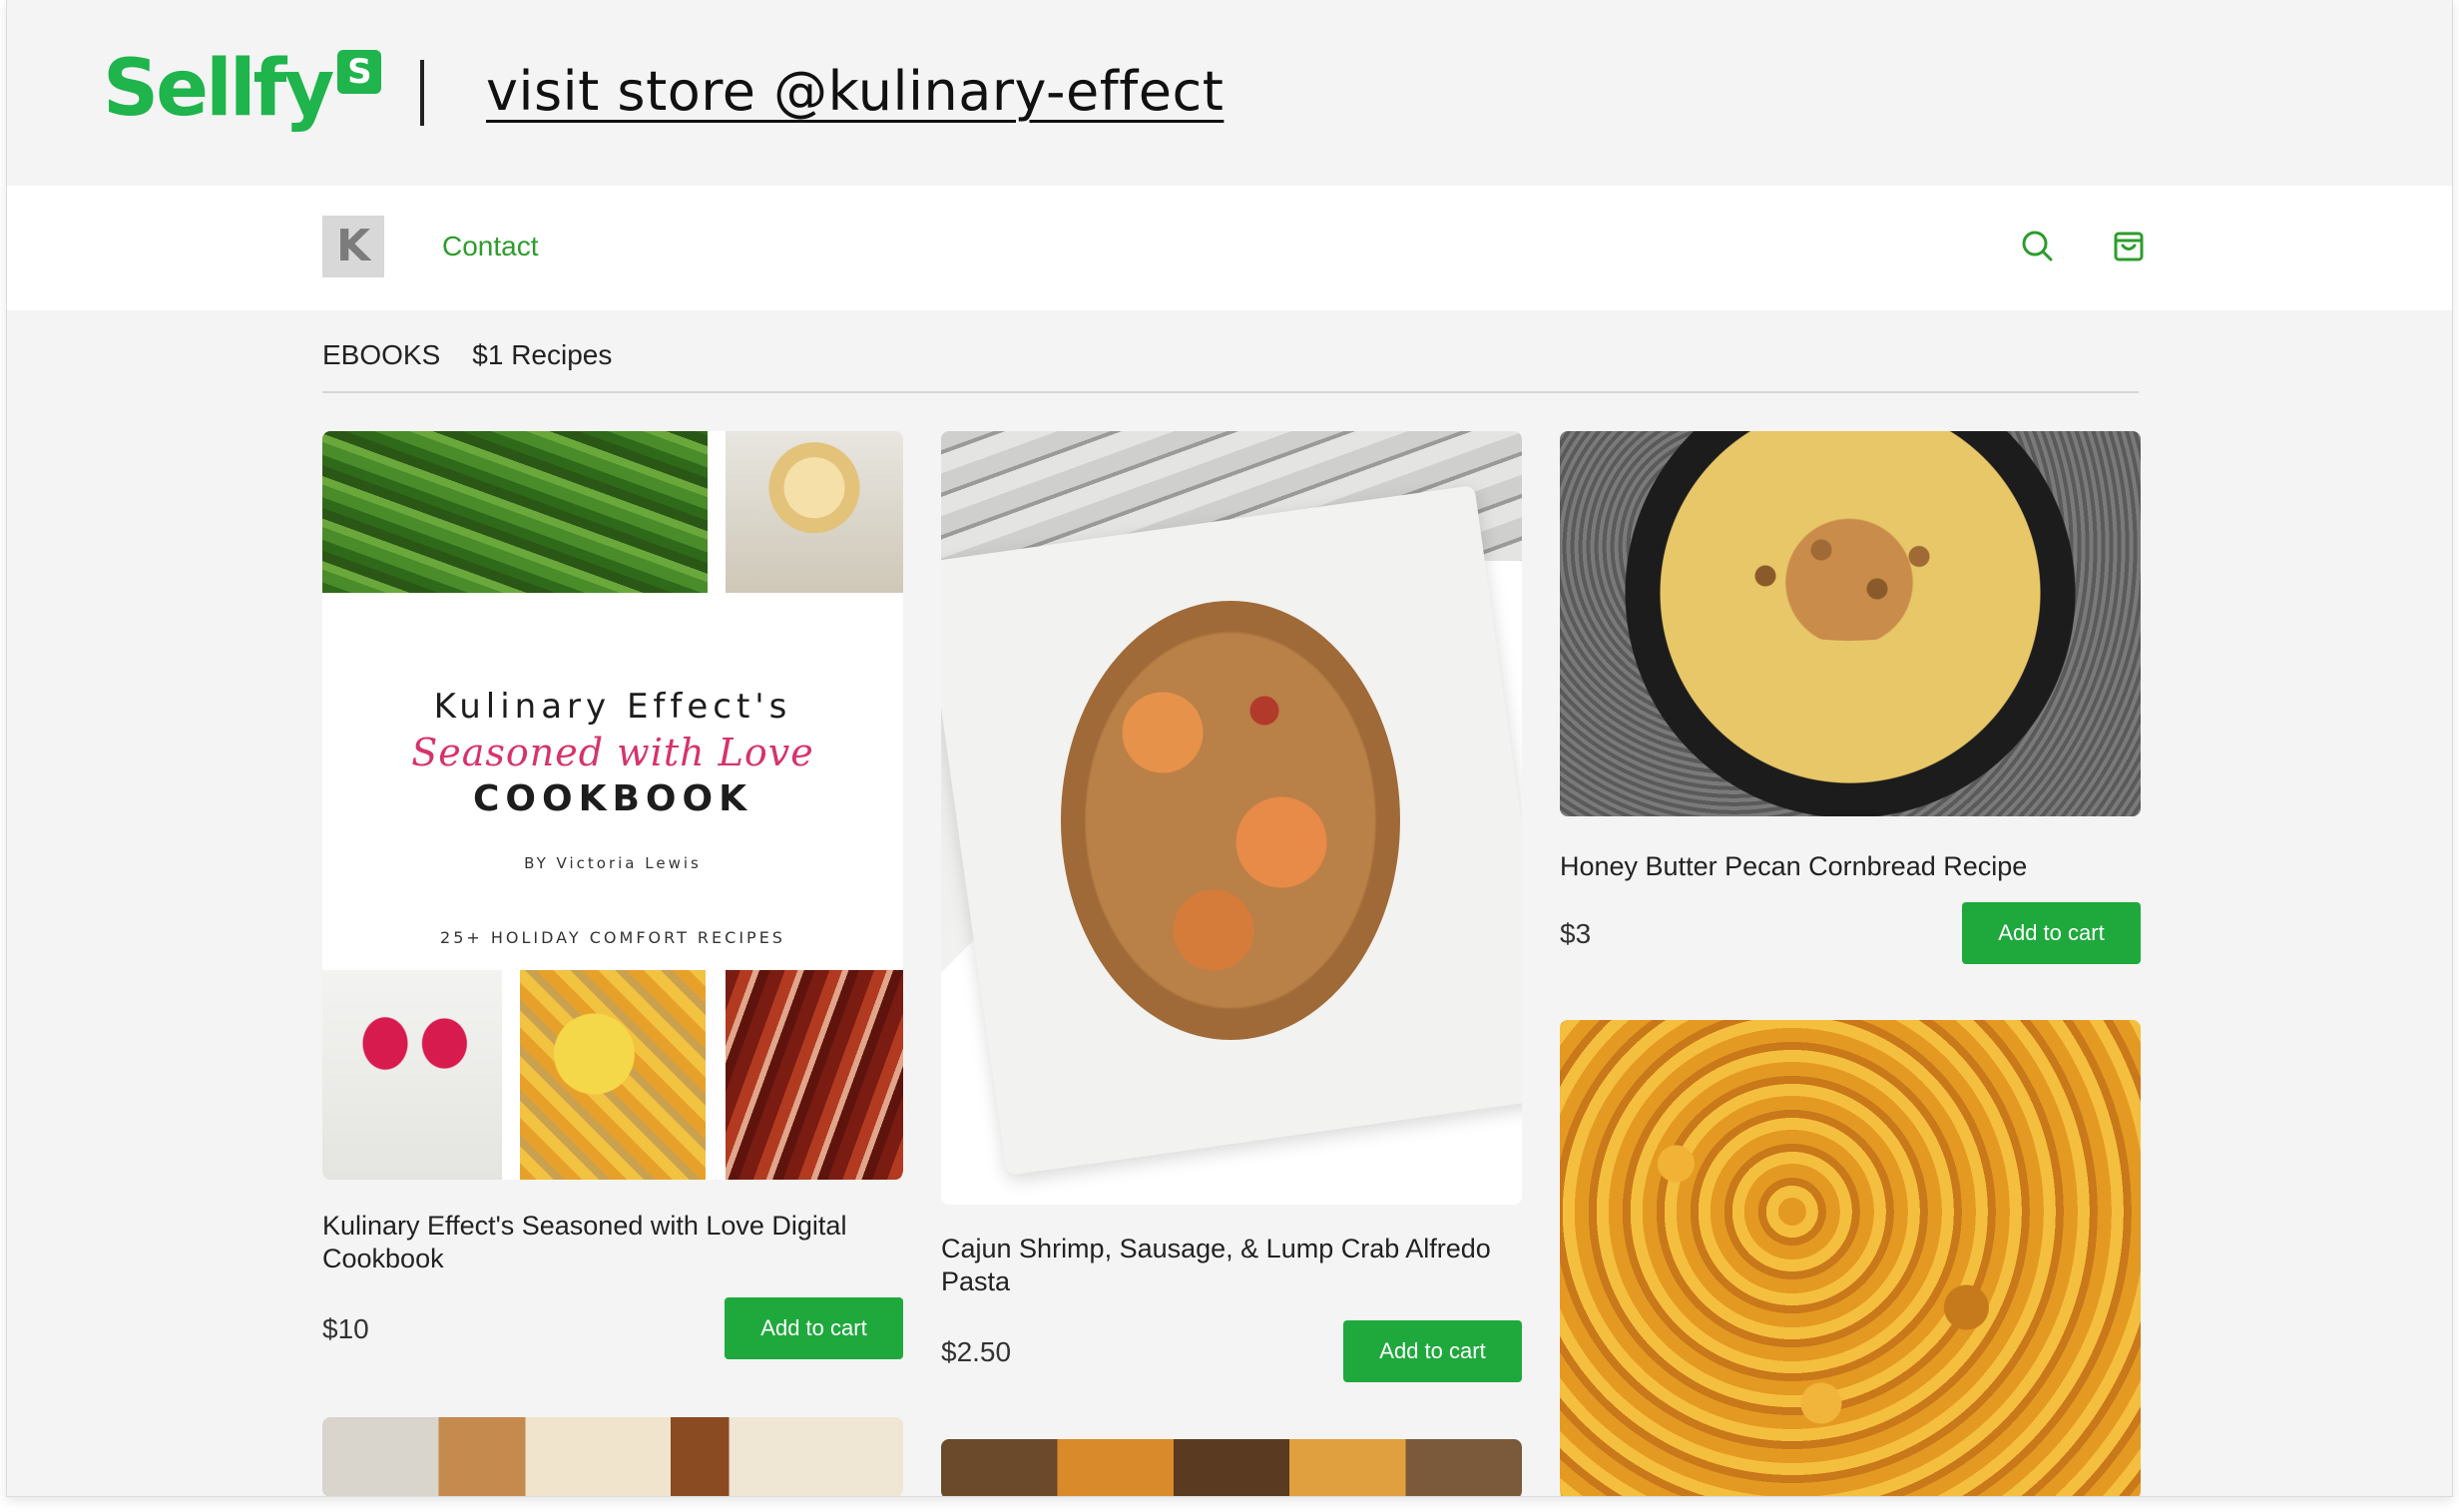 The width and height of the screenshot is (2459, 1512). I want to click on product-image-cornbread, so click(1850, 623).